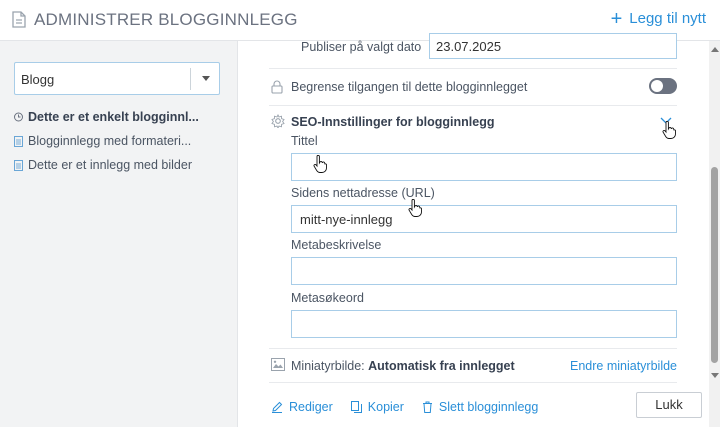 This screenshot has height=427, width=720. What do you see at coordinates (484, 324) in the screenshot?
I see `meta-keywords-input` at bounding box center [484, 324].